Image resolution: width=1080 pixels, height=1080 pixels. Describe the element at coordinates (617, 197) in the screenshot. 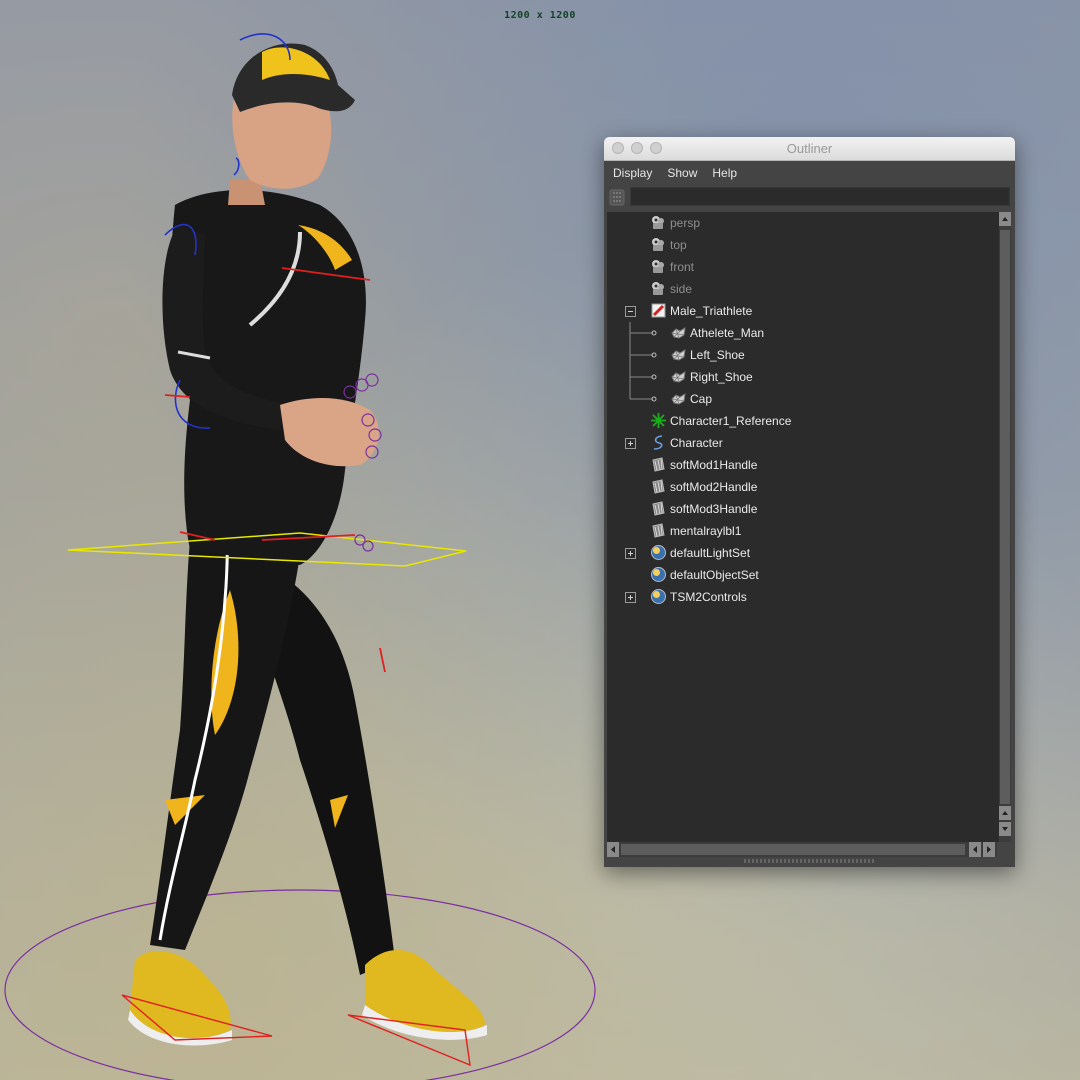

I see `search-filter-icon` at that location.